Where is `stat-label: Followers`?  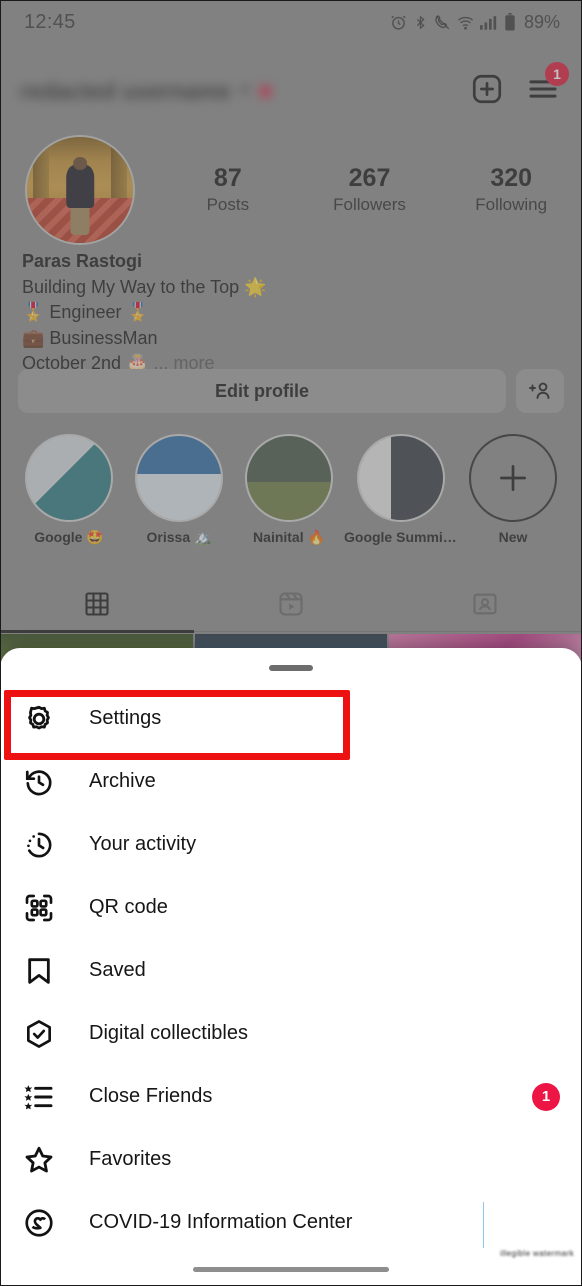 stat-label: Followers is located at coordinates (369, 205).